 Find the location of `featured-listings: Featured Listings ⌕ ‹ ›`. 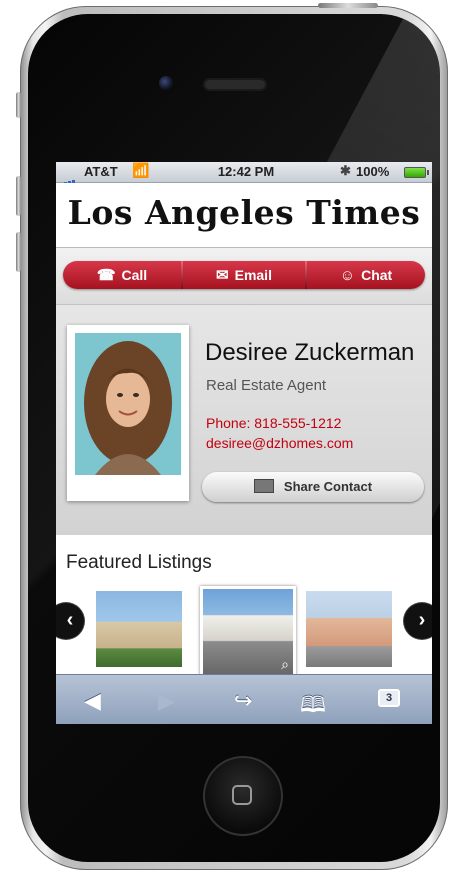

featured-listings: Featured Listings ⌕ ‹ › is located at coordinates (244, 606).